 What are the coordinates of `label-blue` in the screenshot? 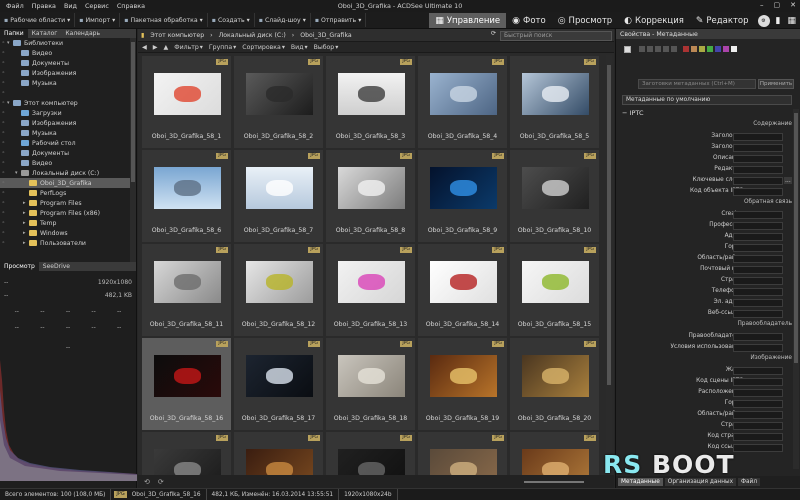 It's located at (718, 49).